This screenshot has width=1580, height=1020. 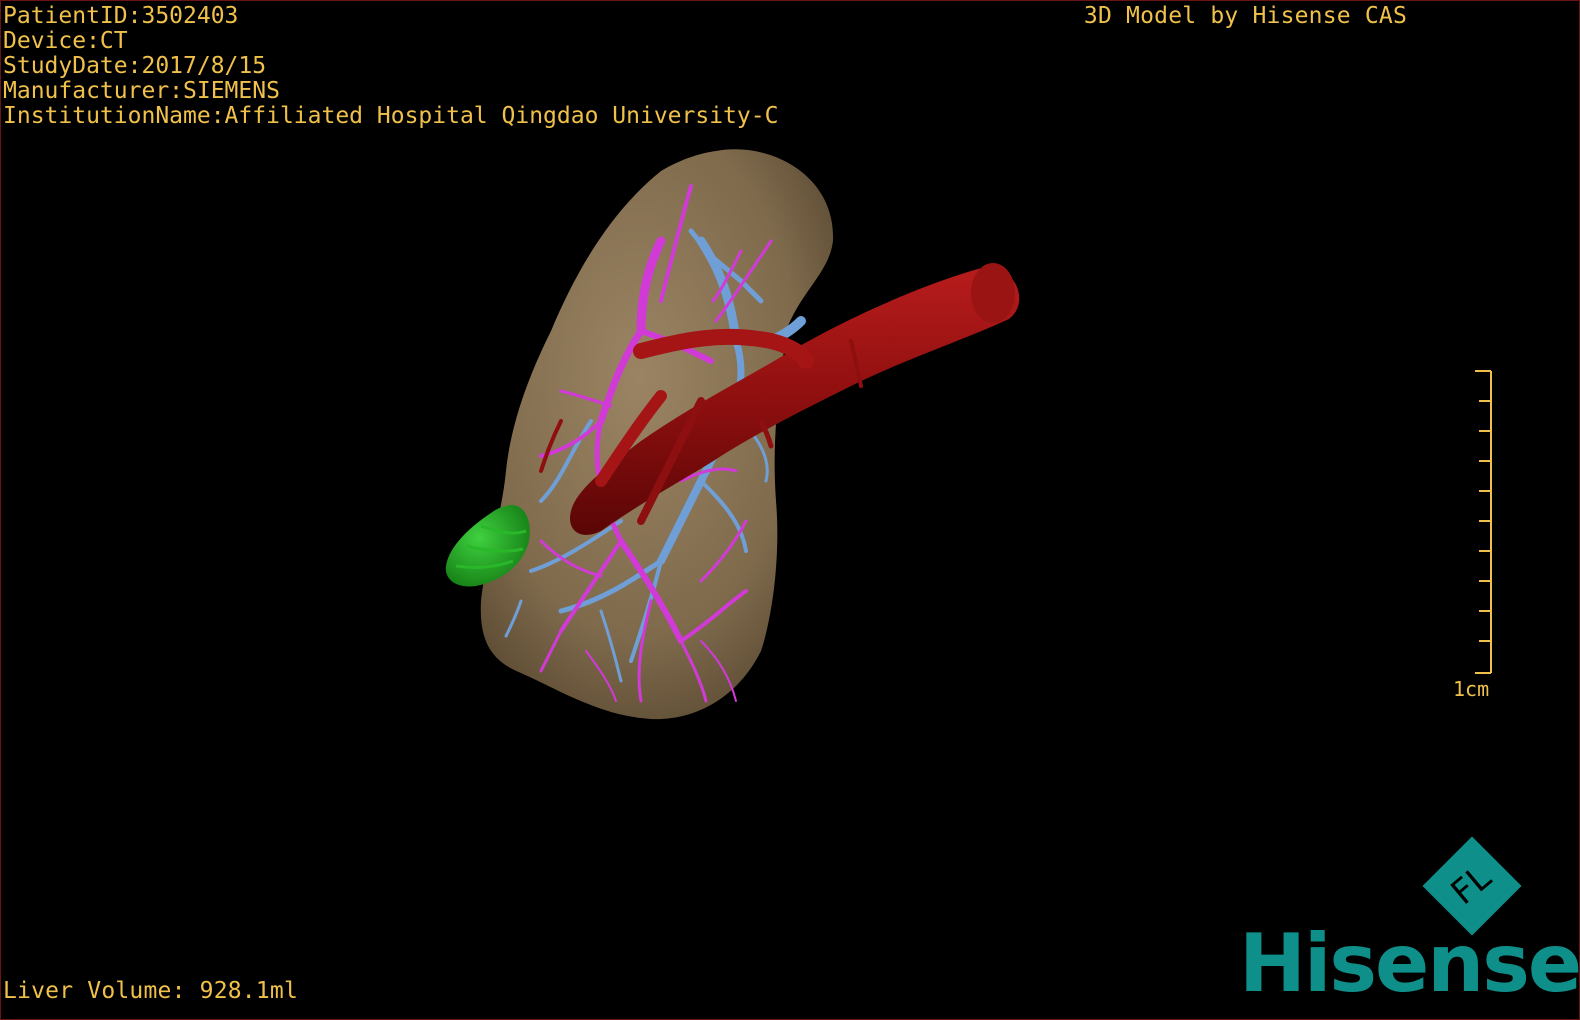 What do you see at coordinates (150, 991) in the screenshot?
I see `liver-volume-text: Liver Volume: 928.1ml` at bounding box center [150, 991].